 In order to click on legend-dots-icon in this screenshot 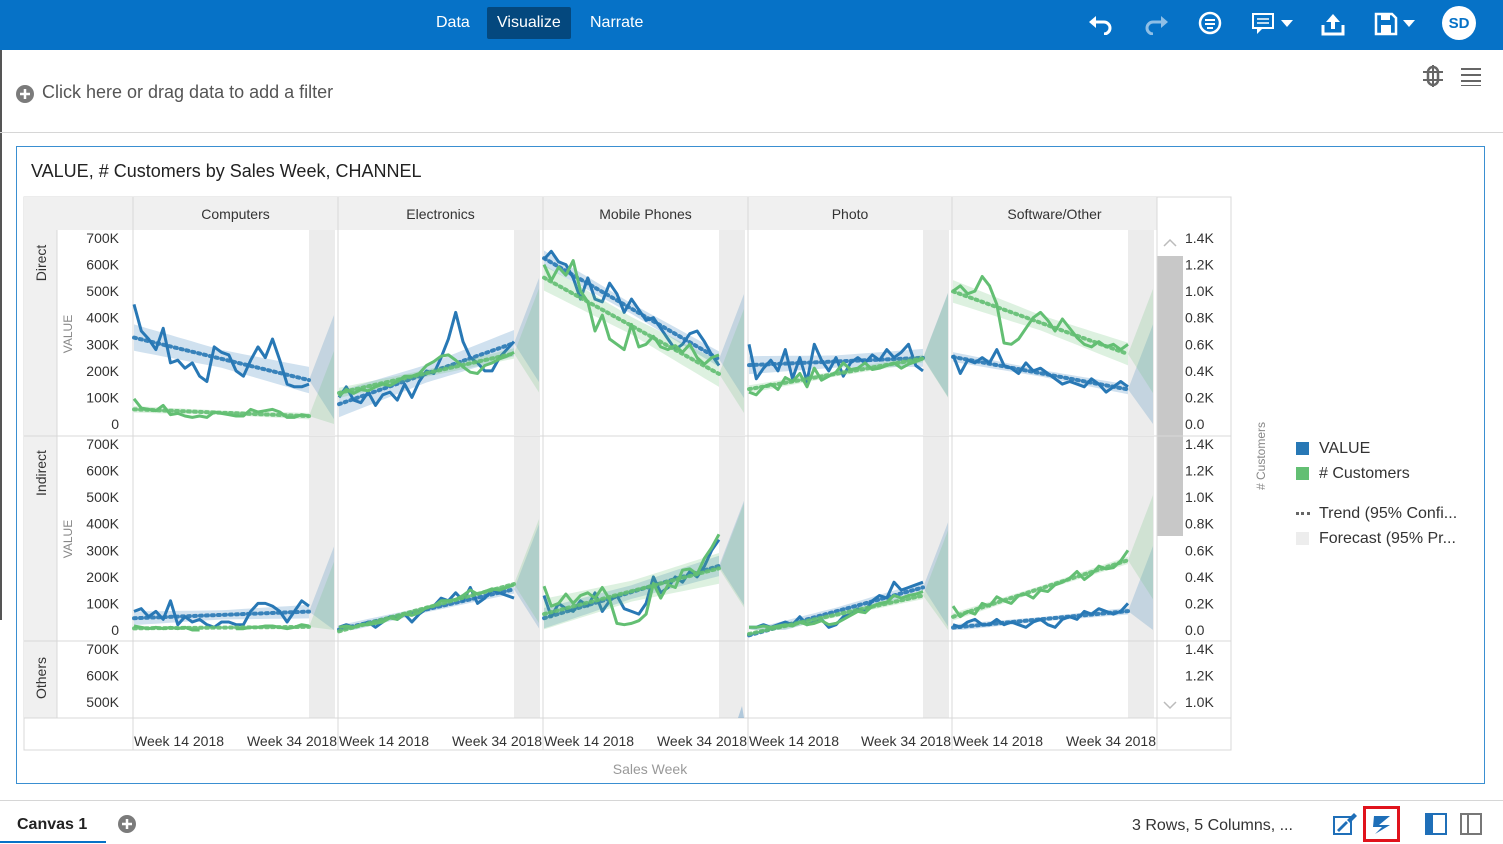, I will do `click(1303, 513)`.